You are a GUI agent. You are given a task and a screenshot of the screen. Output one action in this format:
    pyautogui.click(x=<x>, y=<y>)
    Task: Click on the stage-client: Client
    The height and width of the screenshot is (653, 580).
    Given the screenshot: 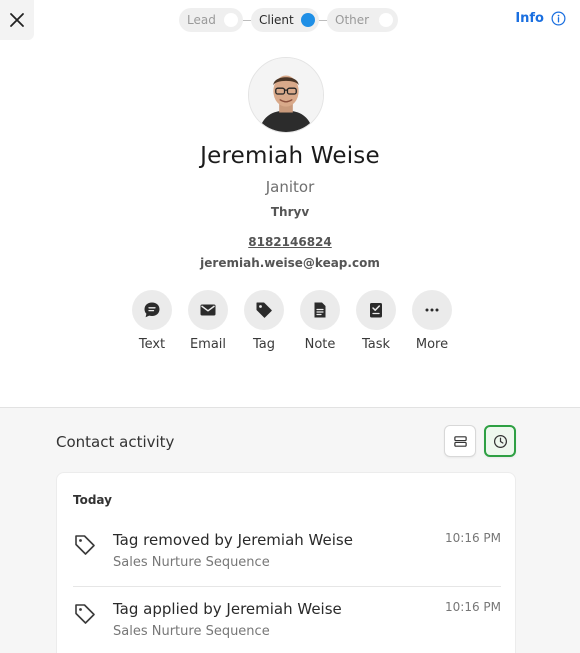 What is the action you would take?
    pyautogui.click(x=285, y=20)
    